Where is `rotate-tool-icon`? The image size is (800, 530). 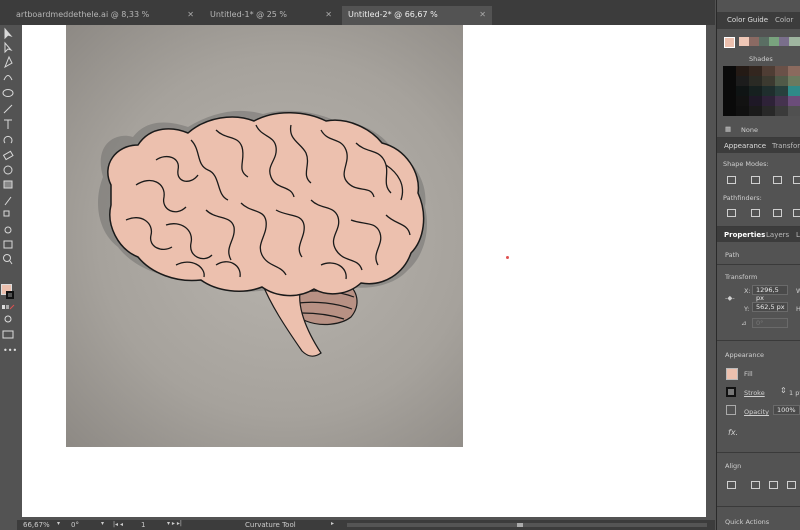 rotate-tool-icon is located at coordinates (8, 139).